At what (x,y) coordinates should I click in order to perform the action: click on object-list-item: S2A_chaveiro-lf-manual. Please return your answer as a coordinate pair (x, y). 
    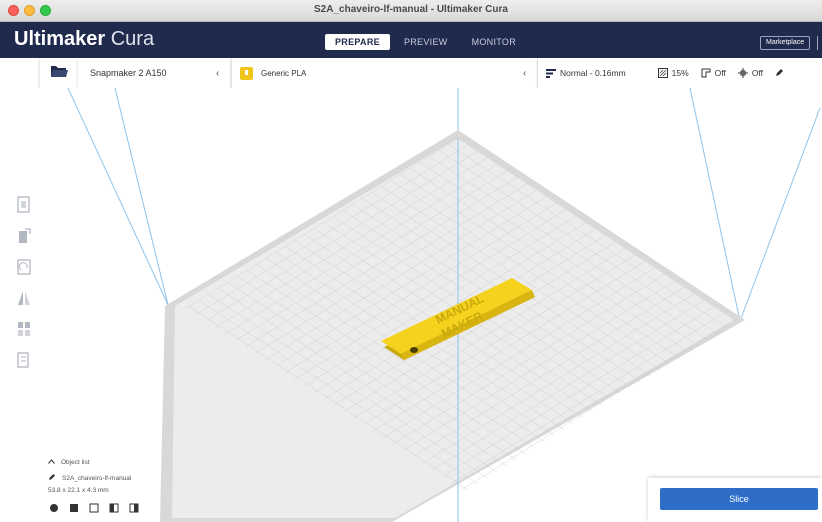
    Looking at the image, I should click on (148, 478).